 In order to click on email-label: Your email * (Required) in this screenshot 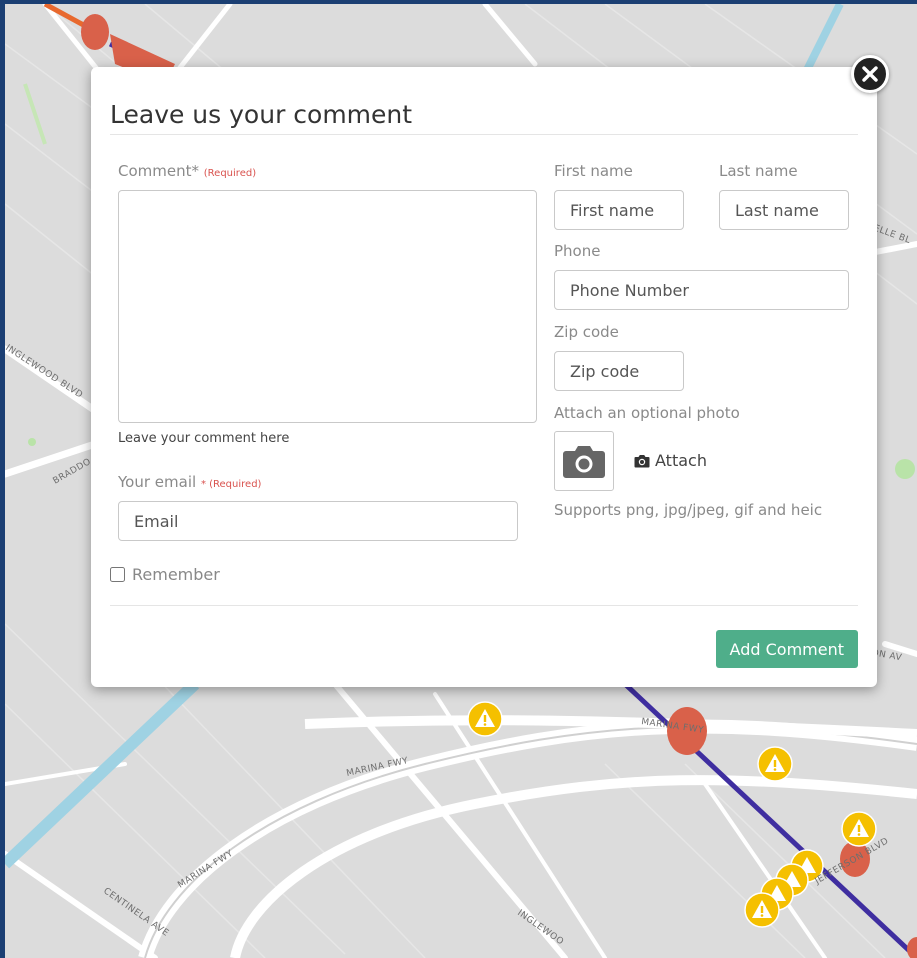, I will do `click(189, 482)`.